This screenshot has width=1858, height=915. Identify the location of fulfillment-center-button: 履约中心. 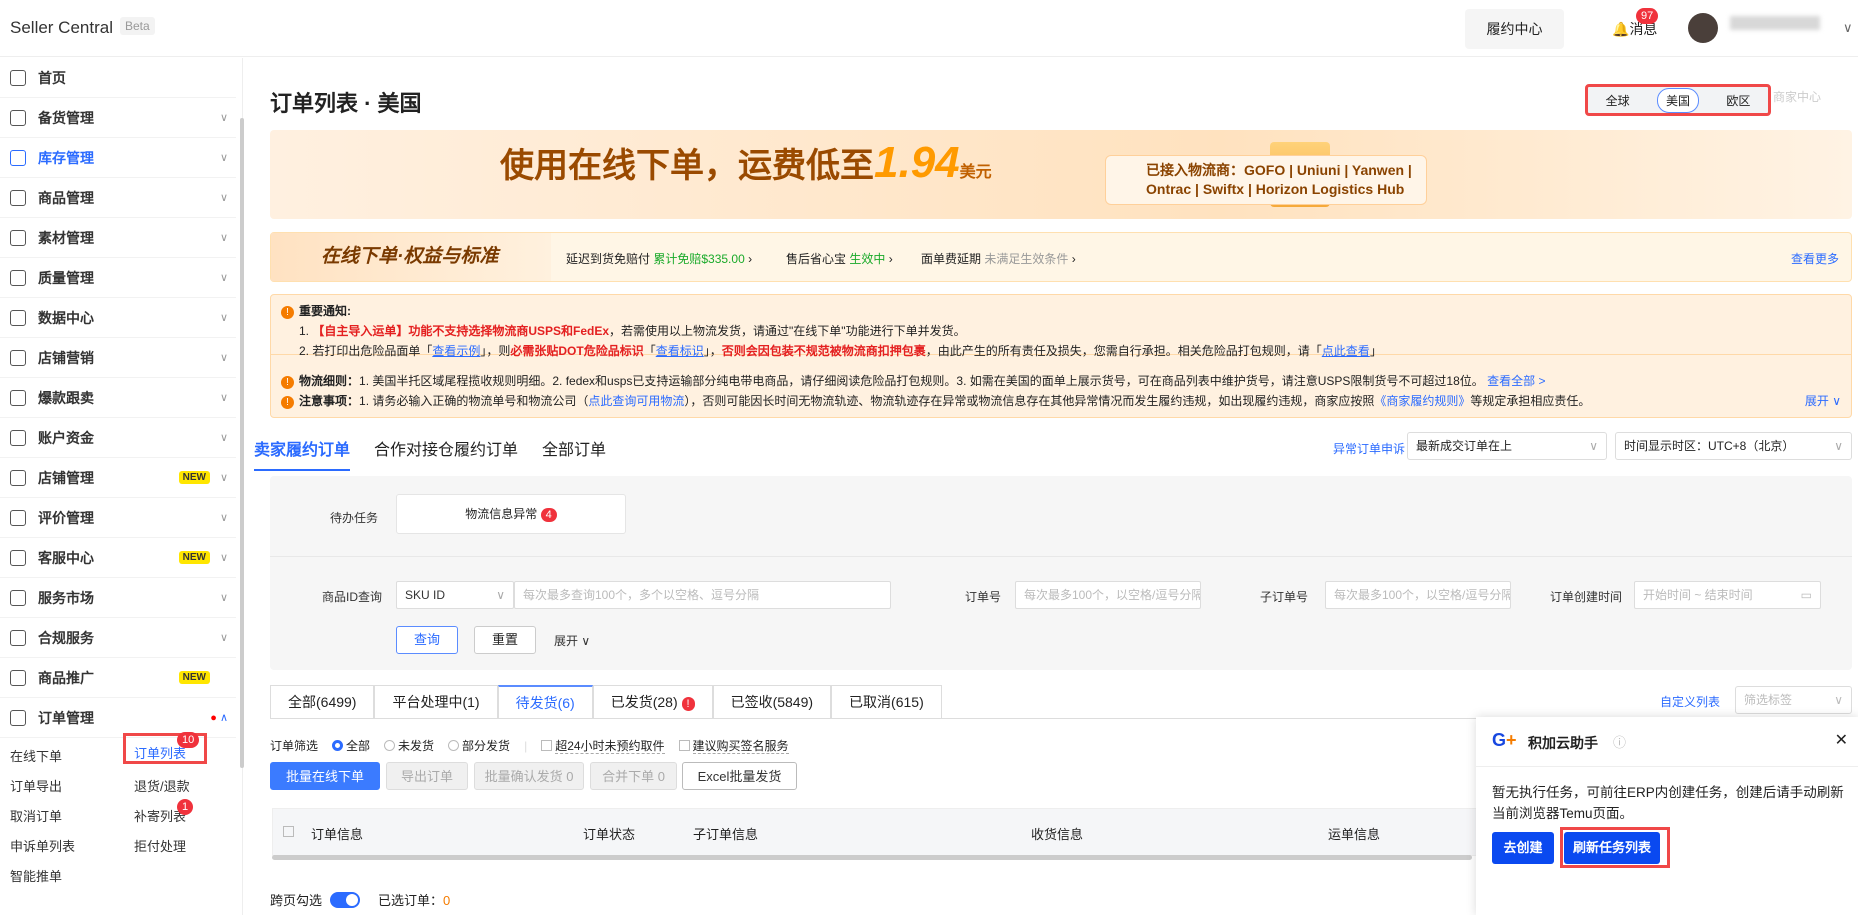
(1514, 29).